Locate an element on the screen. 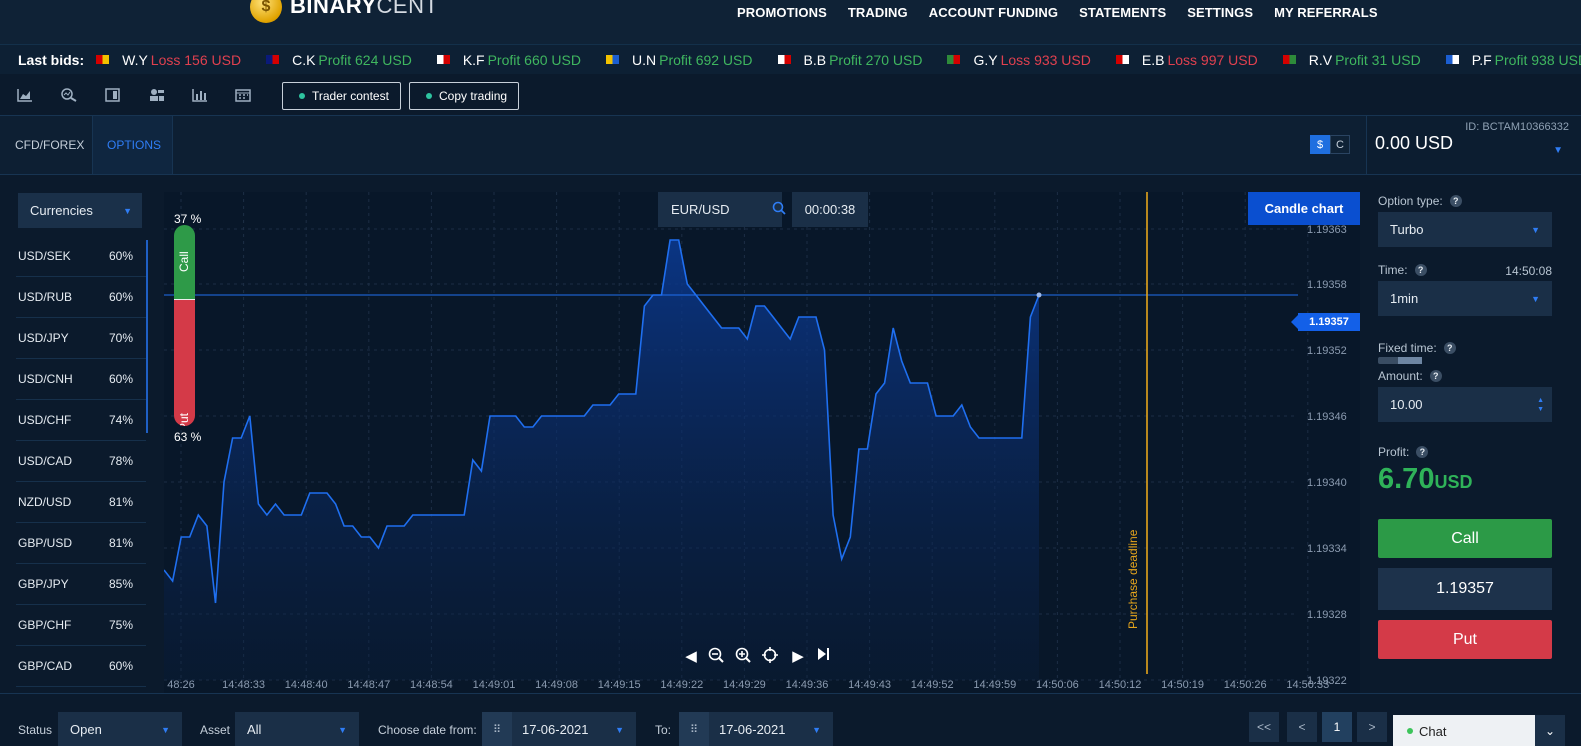 The width and height of the screenshot is (1581, 746). date-from-select: ⠿ 17-06-2021 ▼ is located at coordinates (559, 729).